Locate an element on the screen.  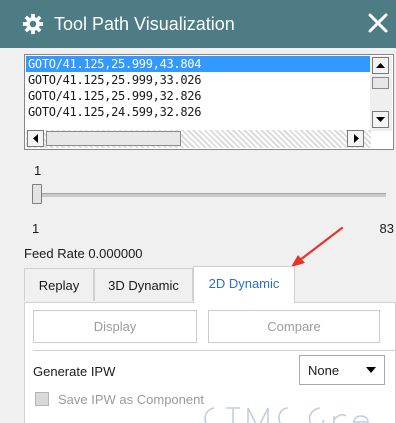
annotation-arrow-icon is located at coordinates (317, 246).